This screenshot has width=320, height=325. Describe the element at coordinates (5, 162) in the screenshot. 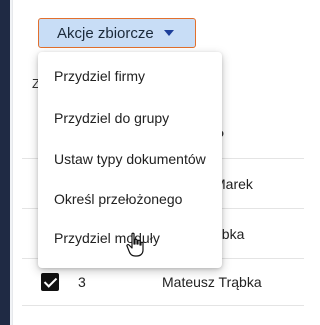

I see `left-navigation-strip` at that location.